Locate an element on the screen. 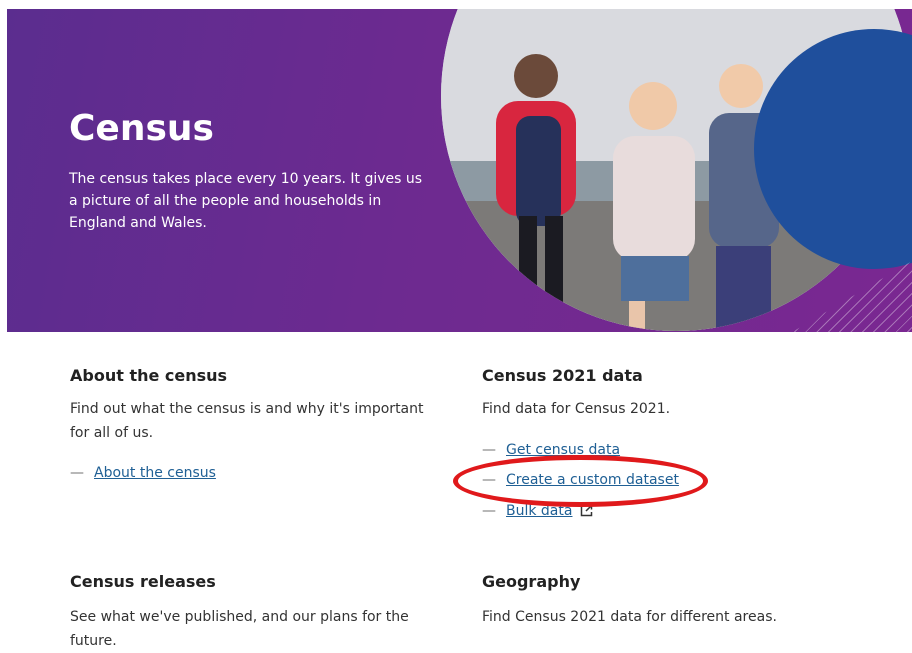 The image size is (912, 653). external-link-icon is located at coordinates (586, 512).